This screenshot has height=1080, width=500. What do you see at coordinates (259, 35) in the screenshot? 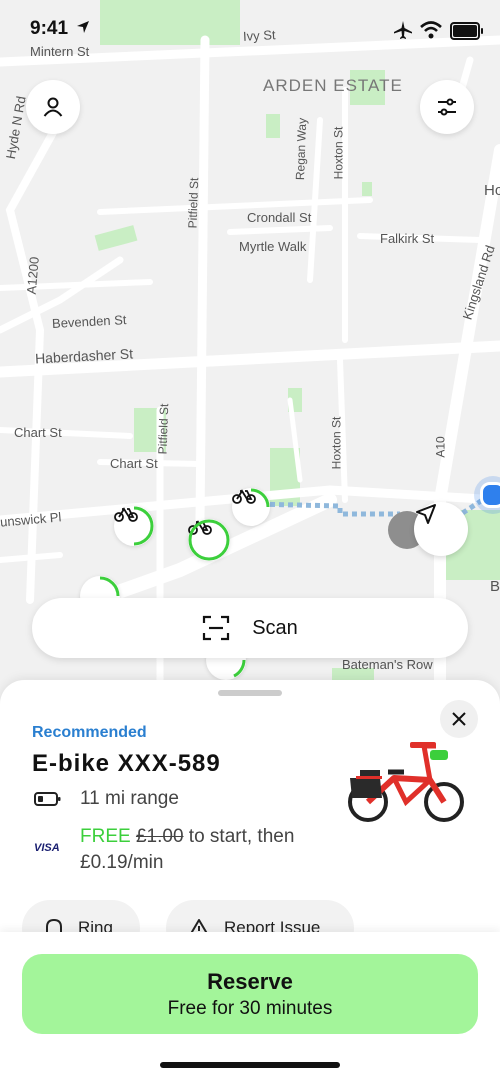
I see `street-label: Ivy St` at bounding box center [259, 35].